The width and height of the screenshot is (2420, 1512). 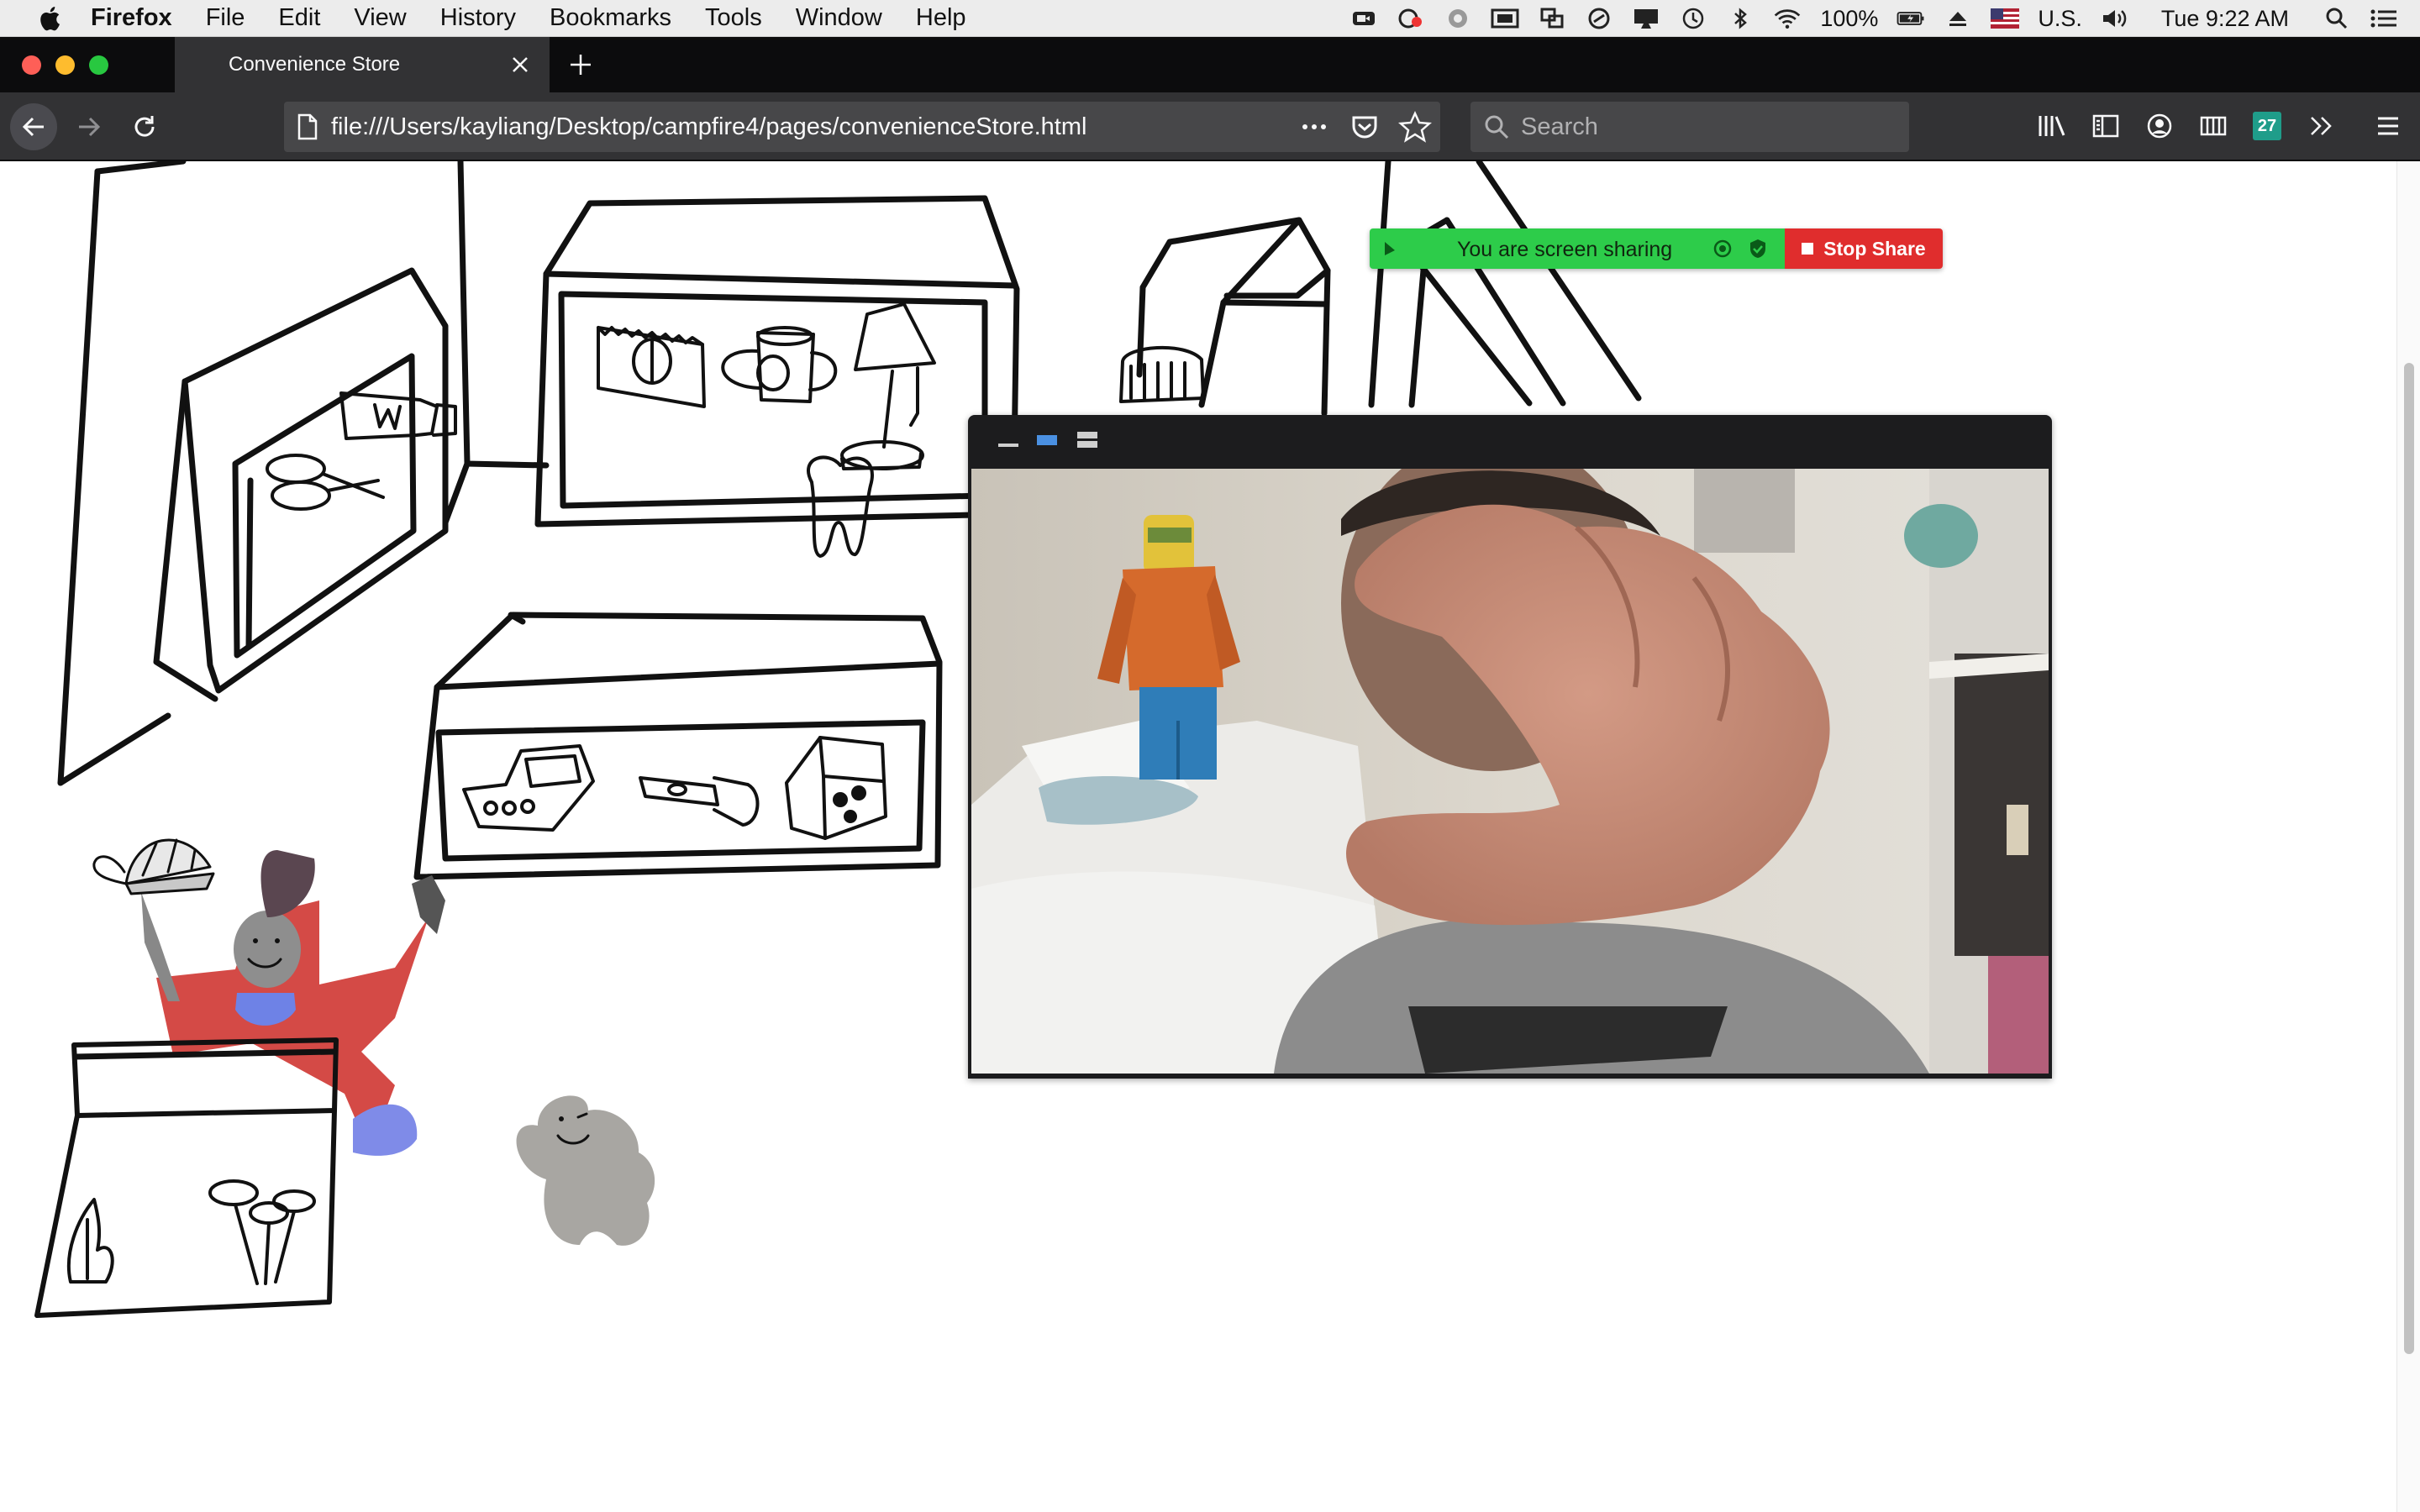 What do you see at coordinates (520, 65) in the screenshot?
I see `tab-close-icon` at bounding box center [520, 65].